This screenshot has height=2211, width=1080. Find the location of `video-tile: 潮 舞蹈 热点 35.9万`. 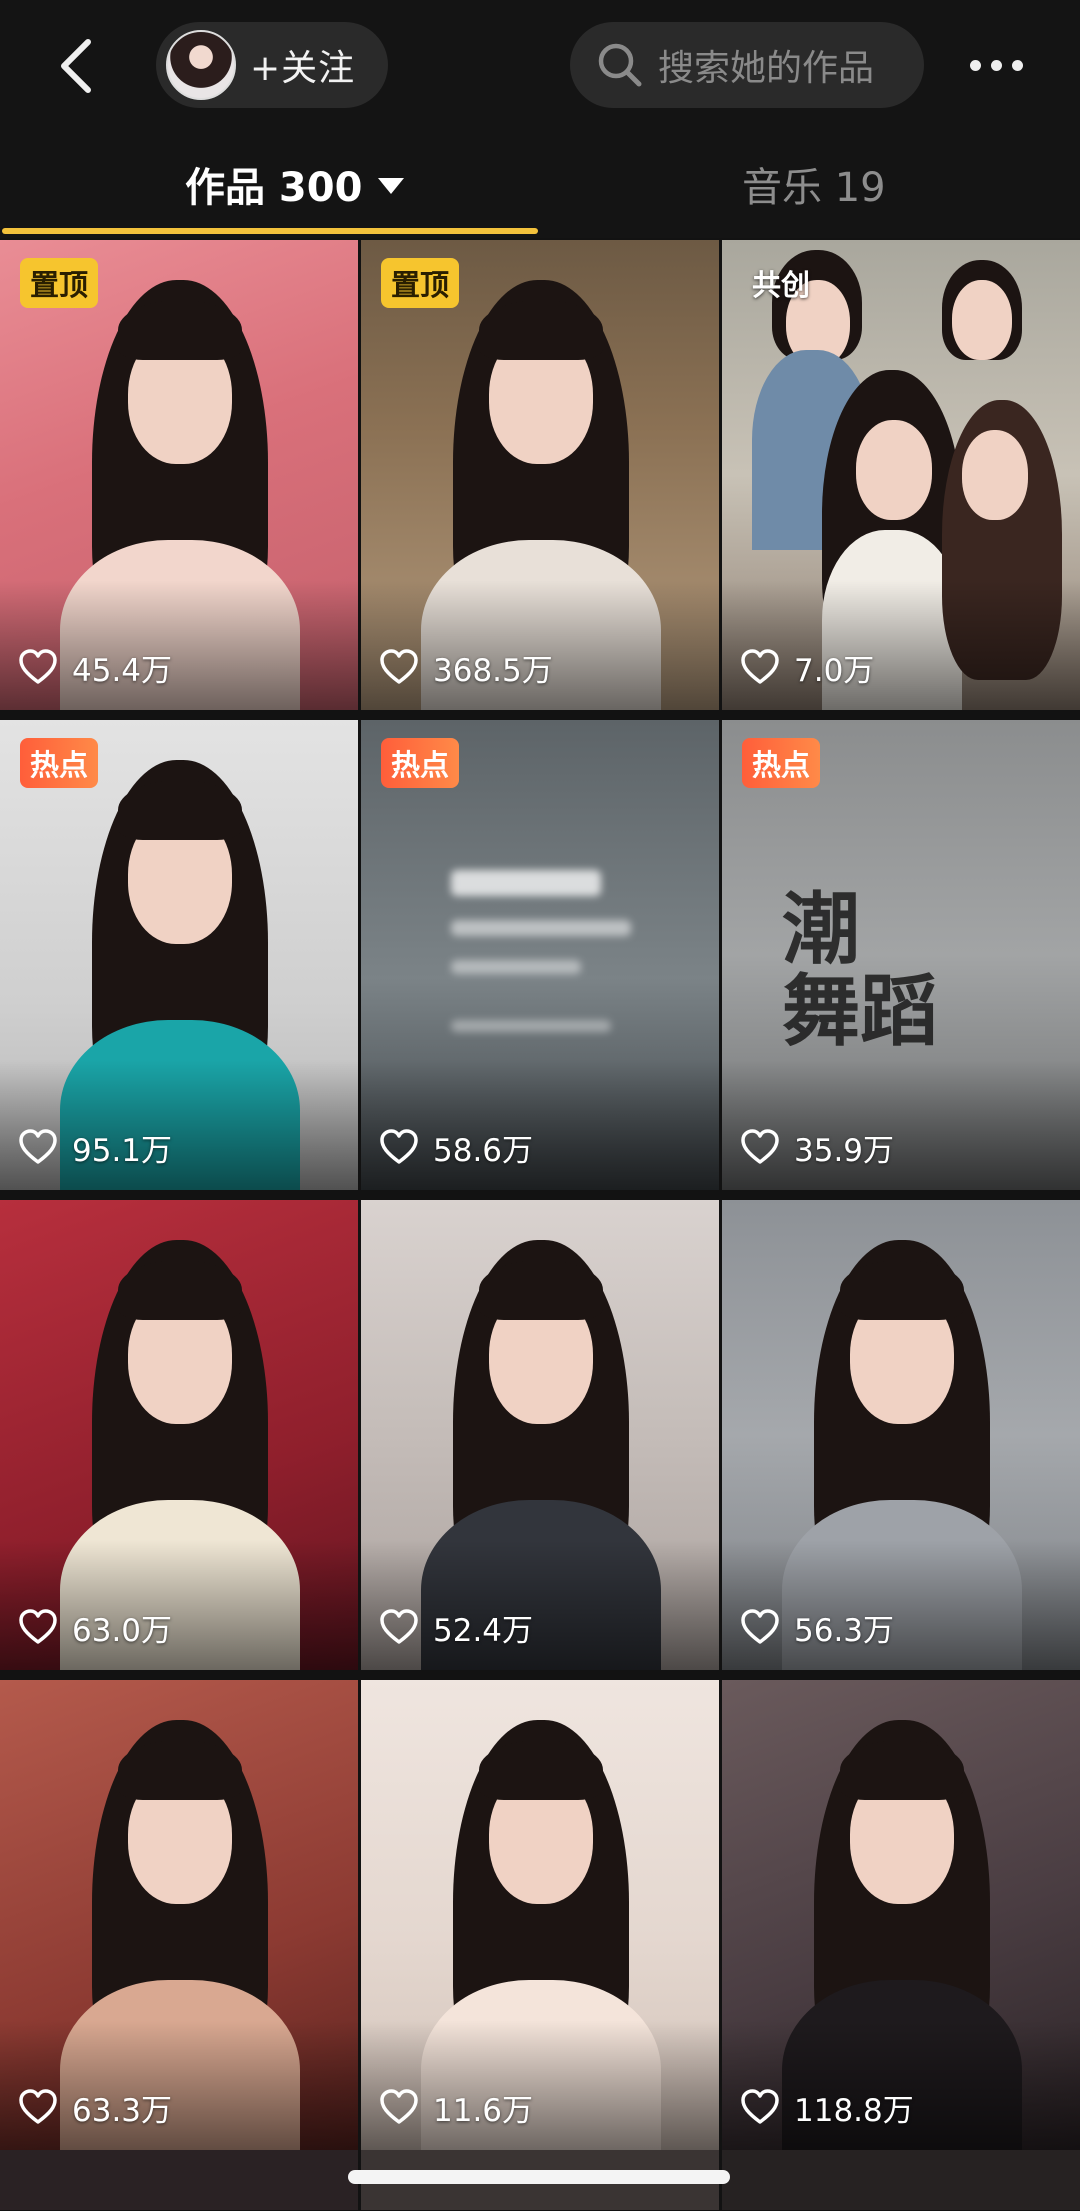

video-tile: 潮 舞蹈 热点 35.9万 is located at coordinates (901, 955).